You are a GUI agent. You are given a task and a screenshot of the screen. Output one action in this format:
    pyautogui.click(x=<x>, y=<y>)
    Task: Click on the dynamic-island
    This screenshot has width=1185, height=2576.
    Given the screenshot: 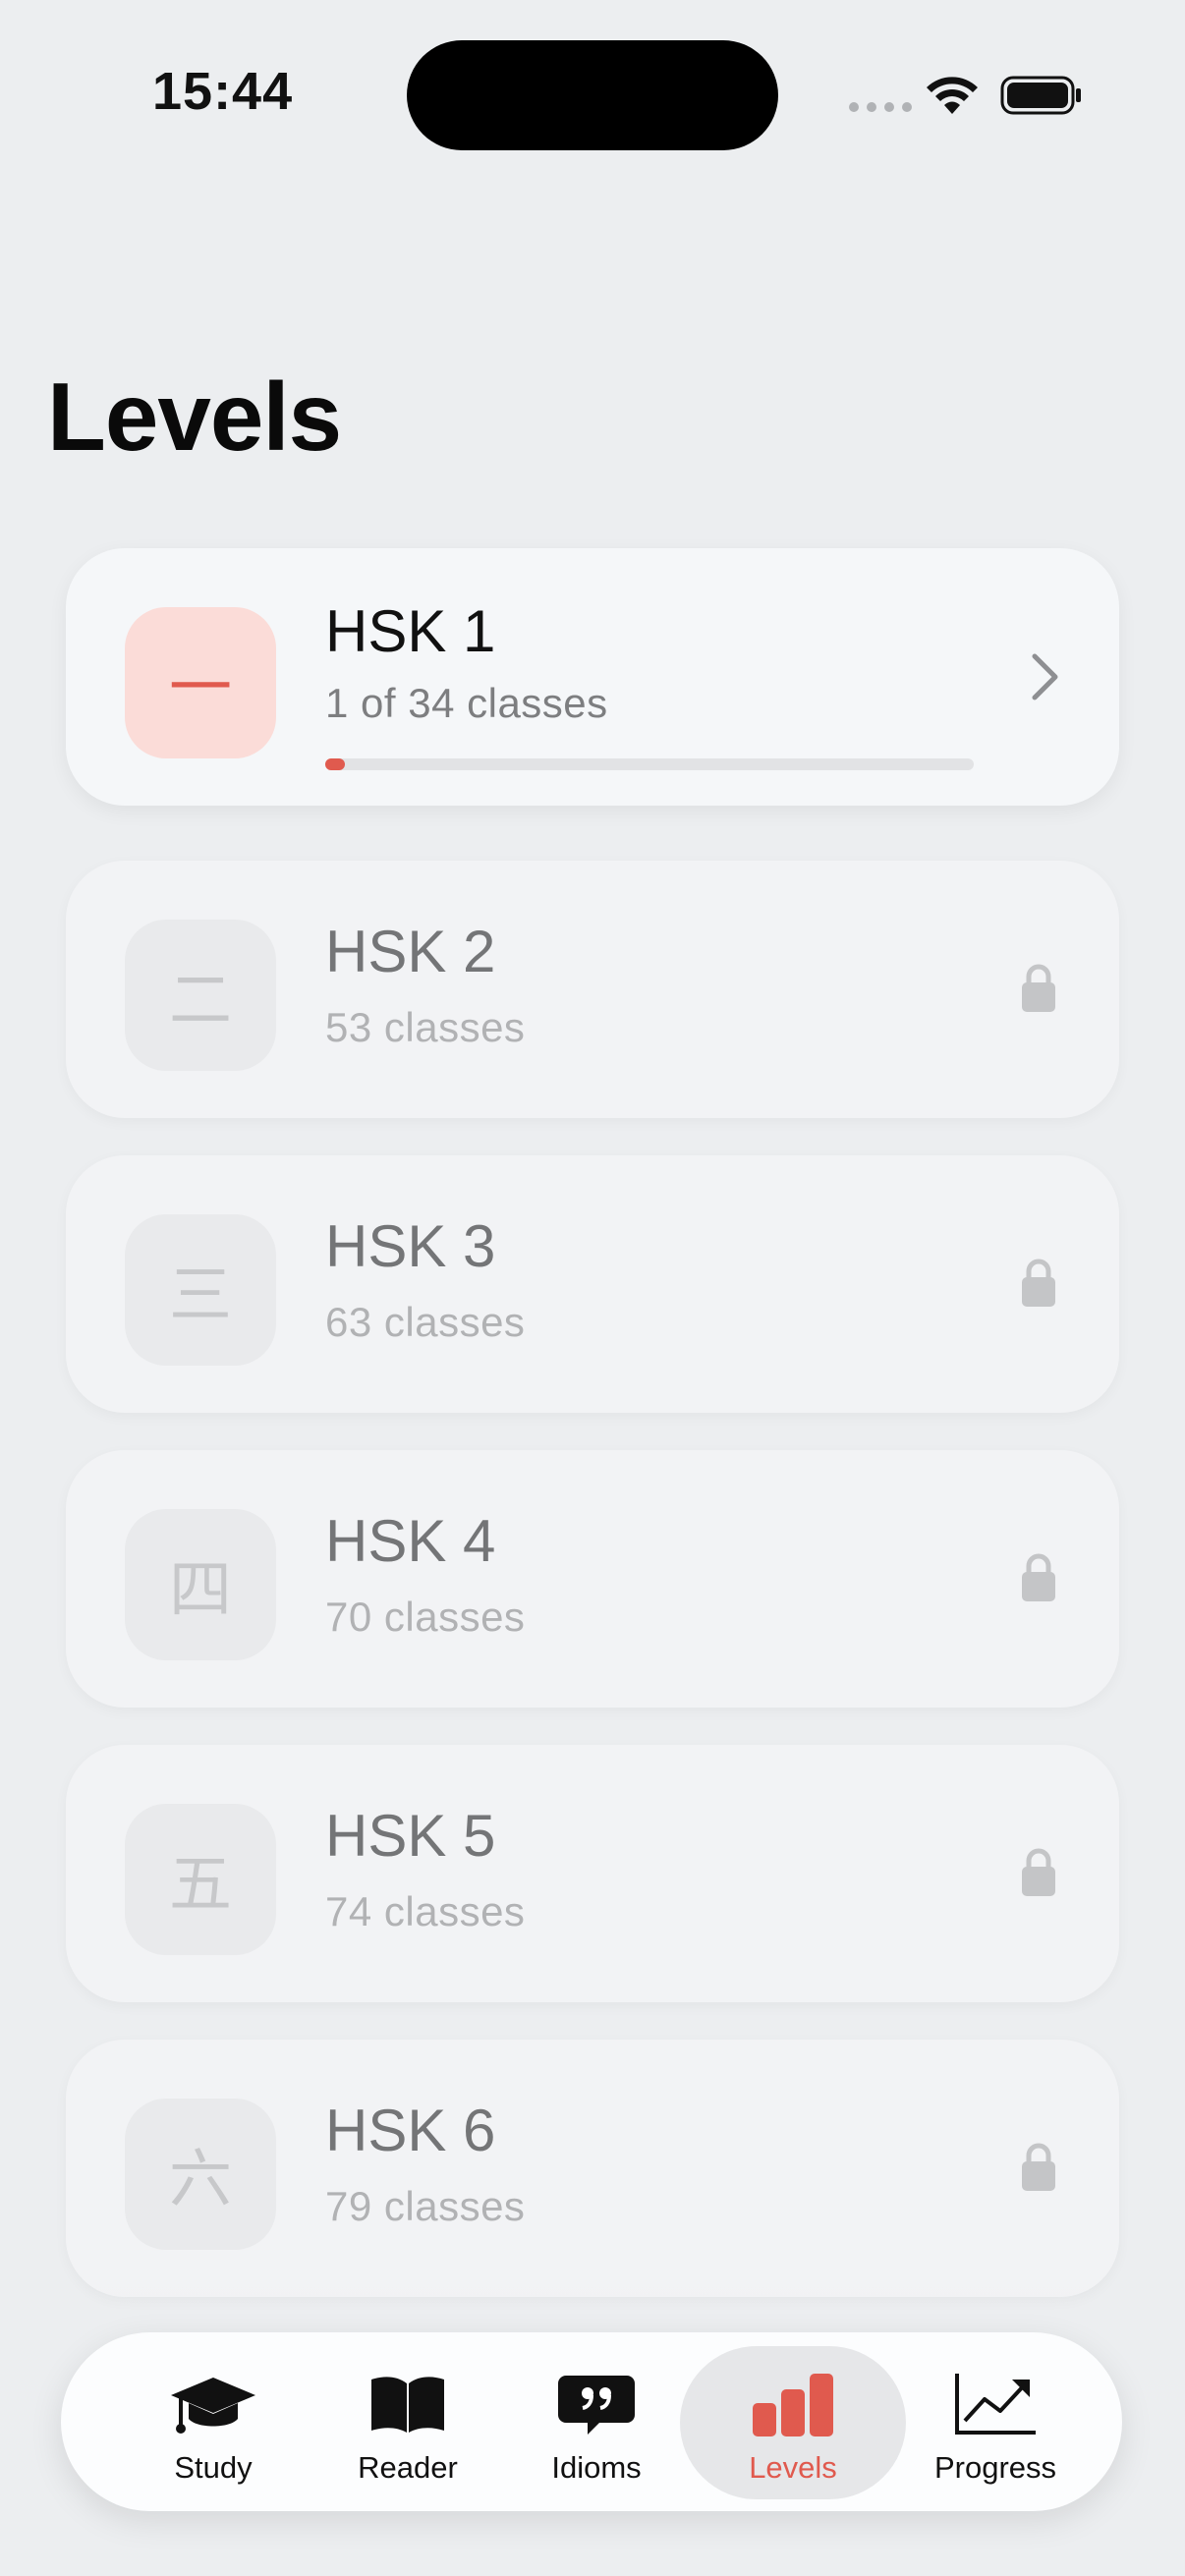 What is the action you would take?
    pyautogui.click(x=592, y=95)
    